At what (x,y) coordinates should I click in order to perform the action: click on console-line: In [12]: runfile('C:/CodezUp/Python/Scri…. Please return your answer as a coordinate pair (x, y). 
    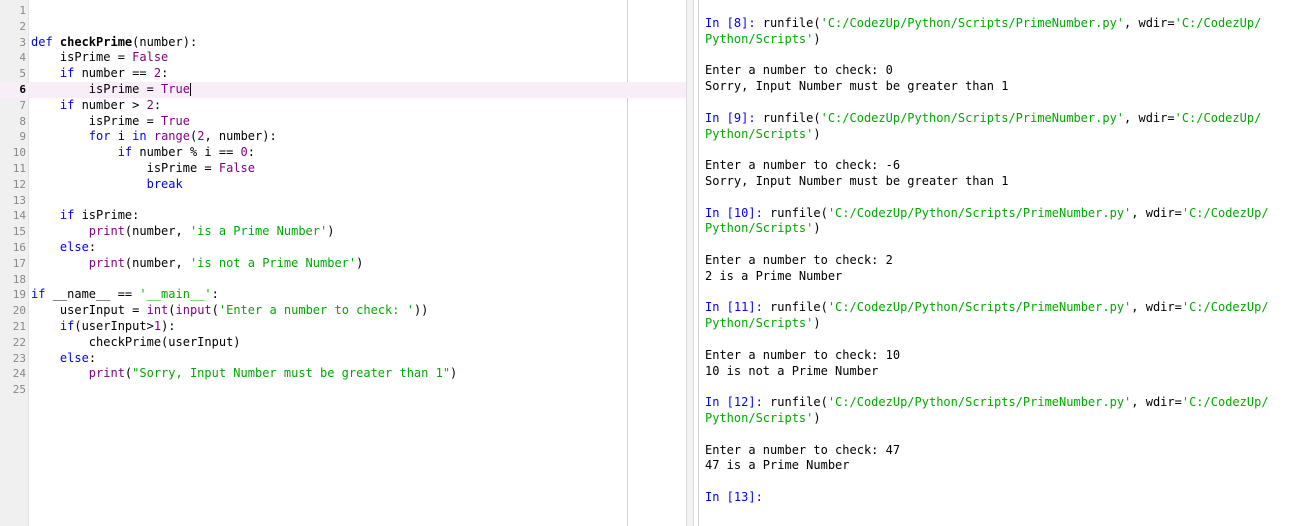
    Looking at the image, I should click on (1002, 403).